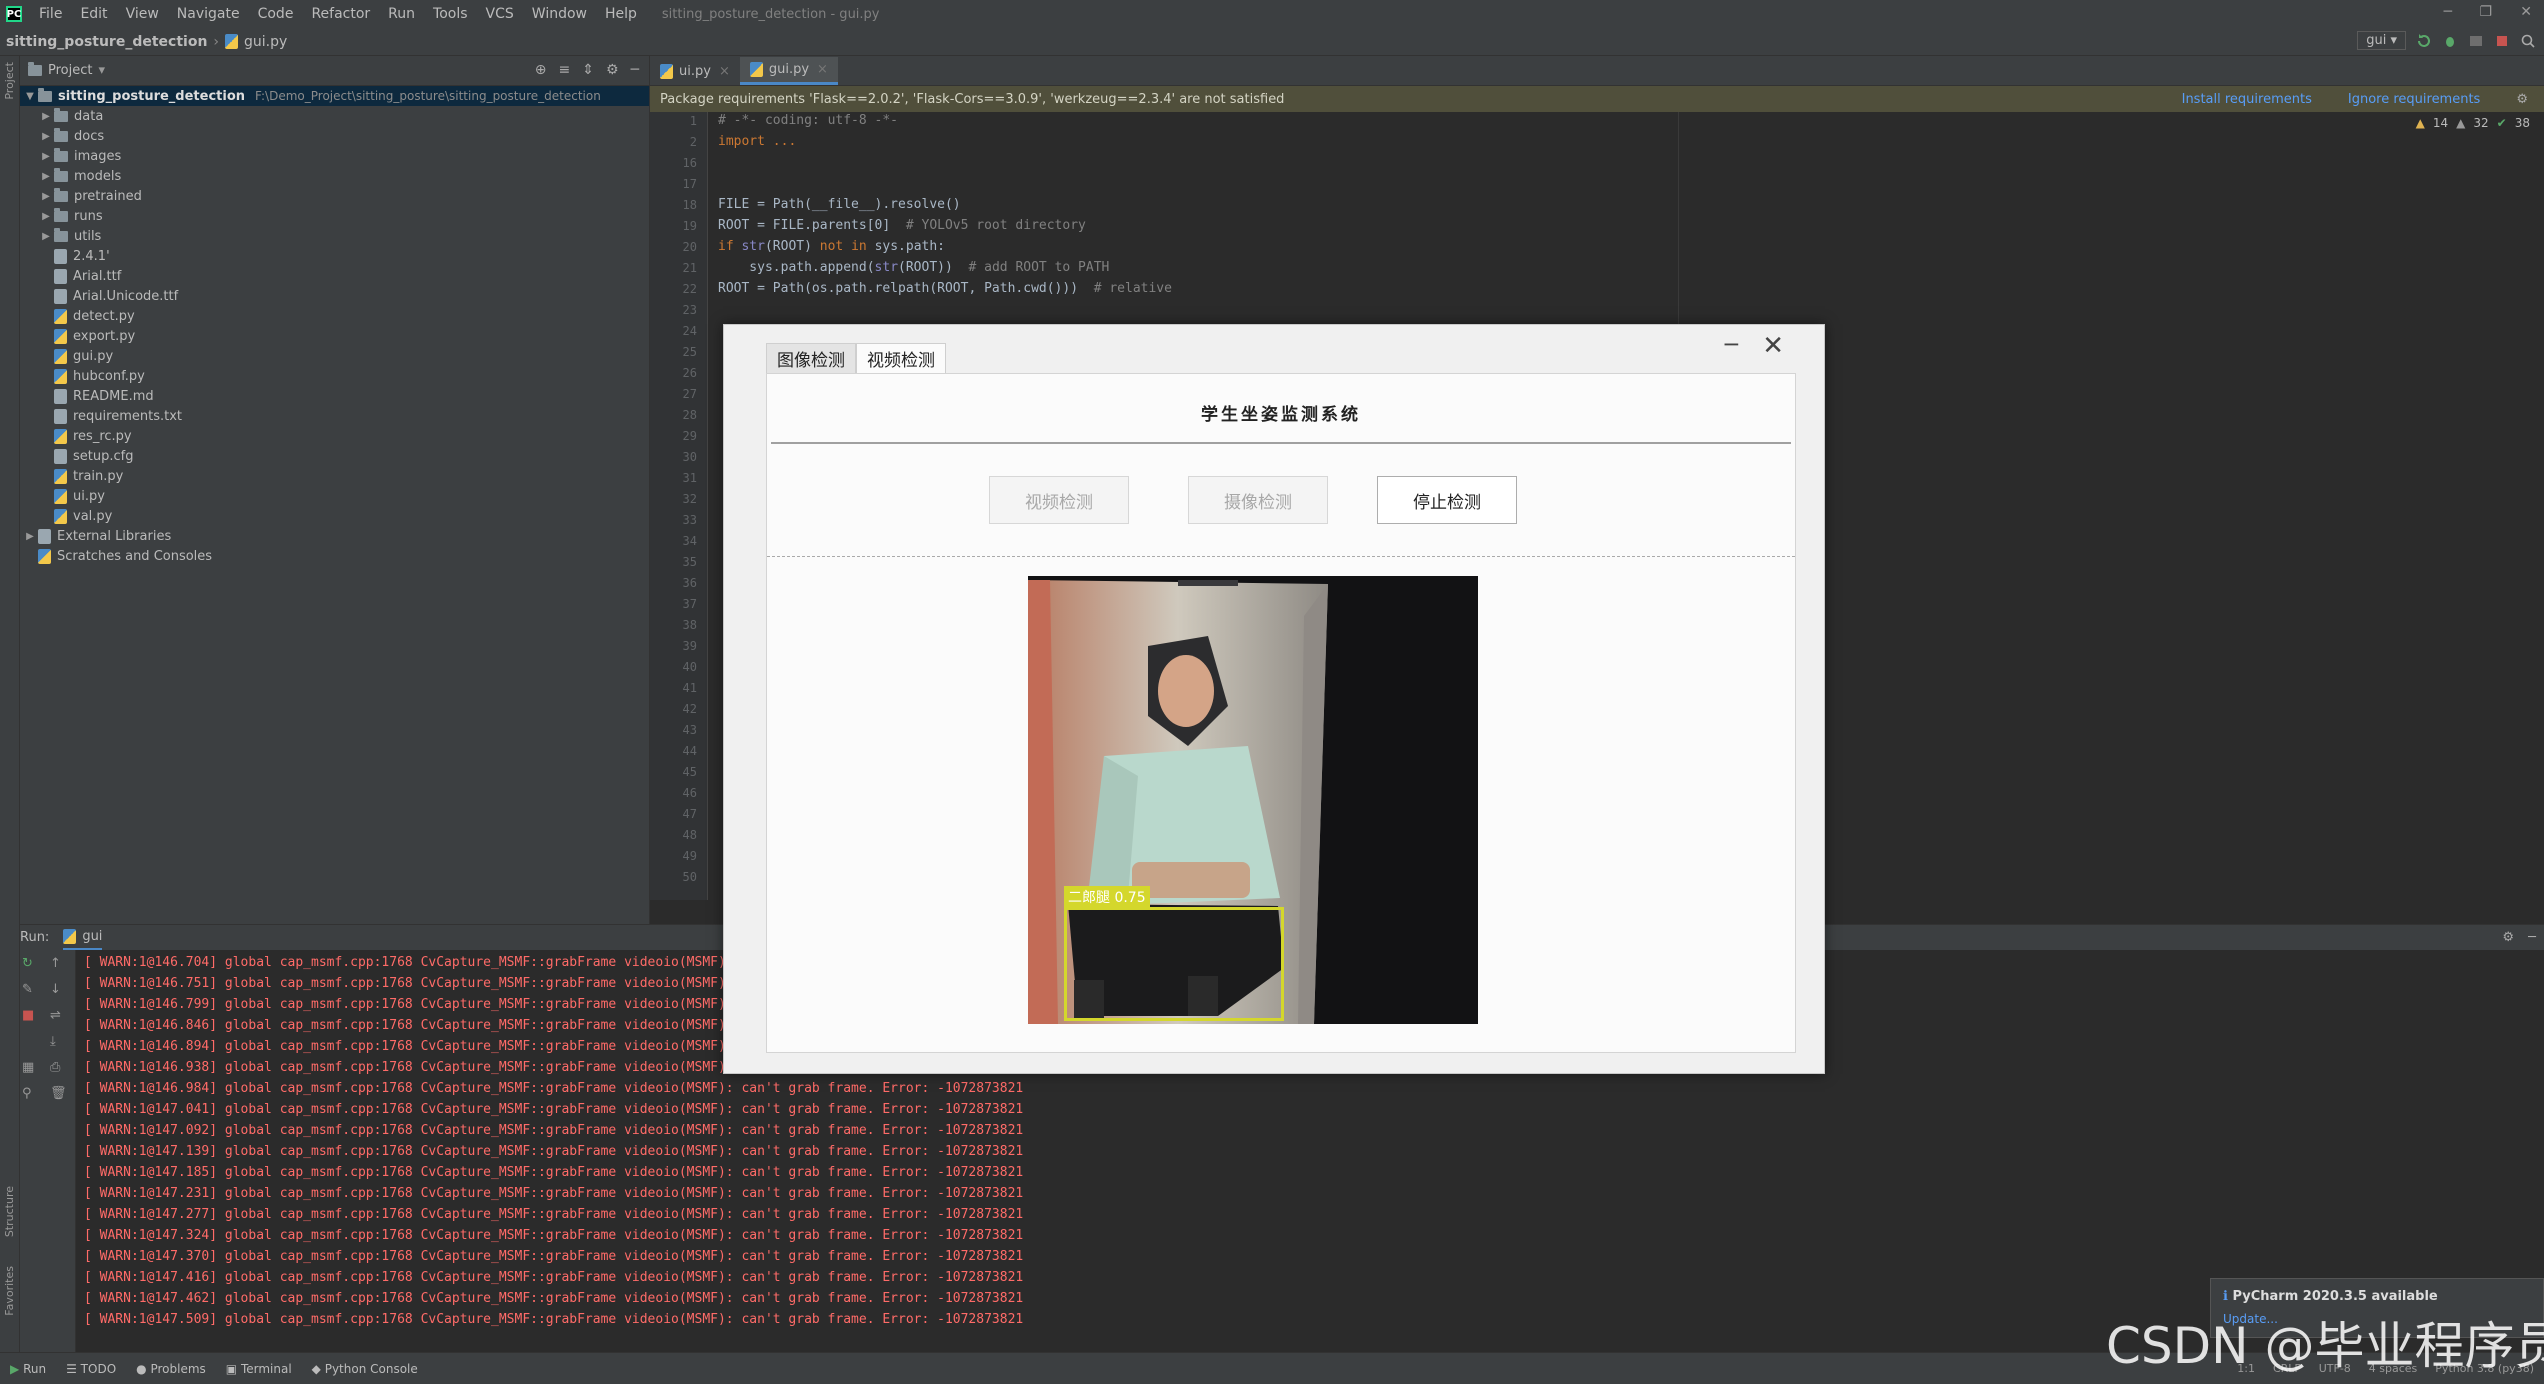  I want to click on menu-tools: Tools, so click(450, 14).